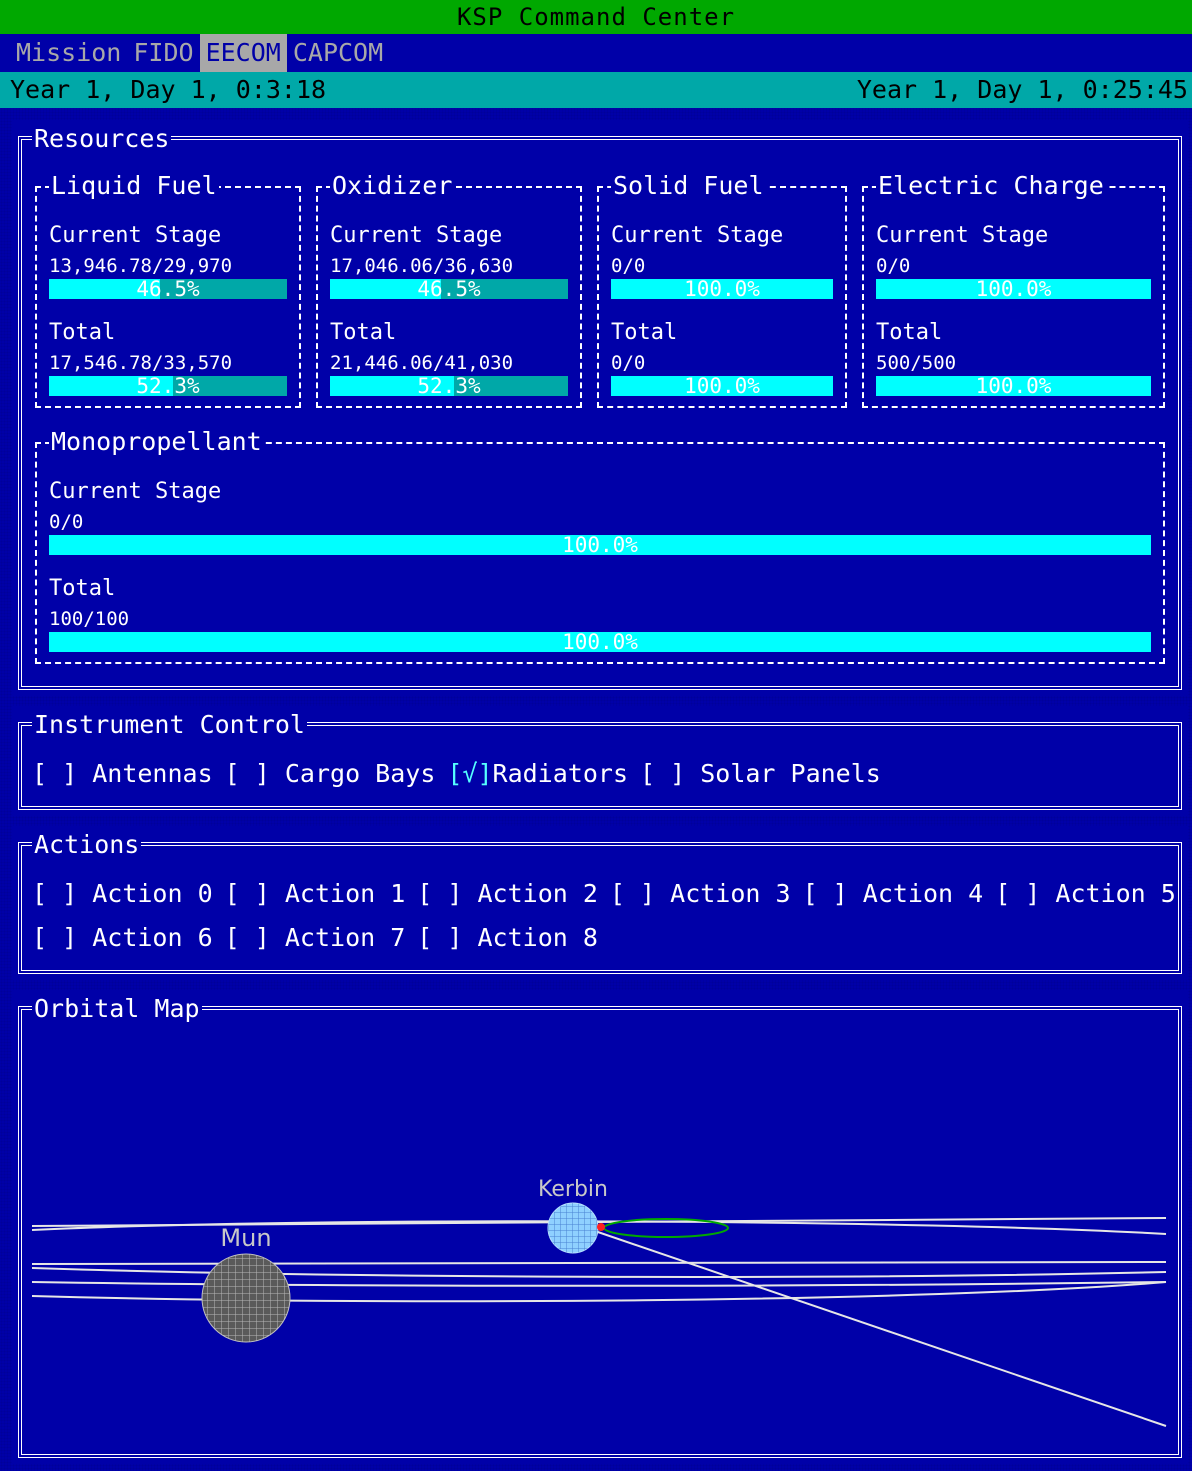 The width and height of the screenshot is (1192, 1471). What do you see at coordinates (1022, 89) in the screenshot?
I see `universal-time: Year 1, Day 1, 0:25:45` at bounding box center [1022, 89].